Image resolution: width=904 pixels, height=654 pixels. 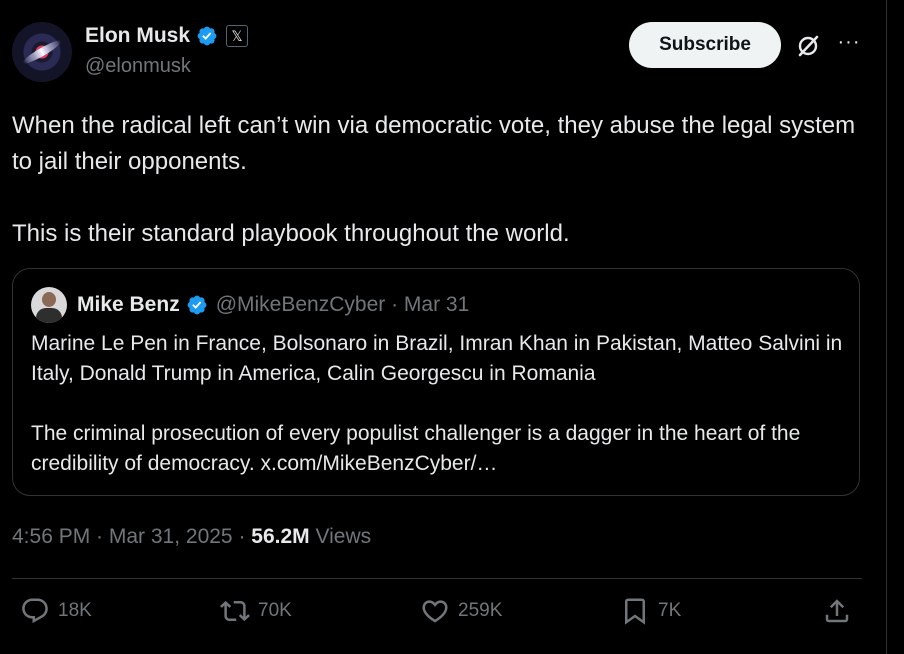 I want to click on bookmark-button: 7K, so click(x=650, y=611).